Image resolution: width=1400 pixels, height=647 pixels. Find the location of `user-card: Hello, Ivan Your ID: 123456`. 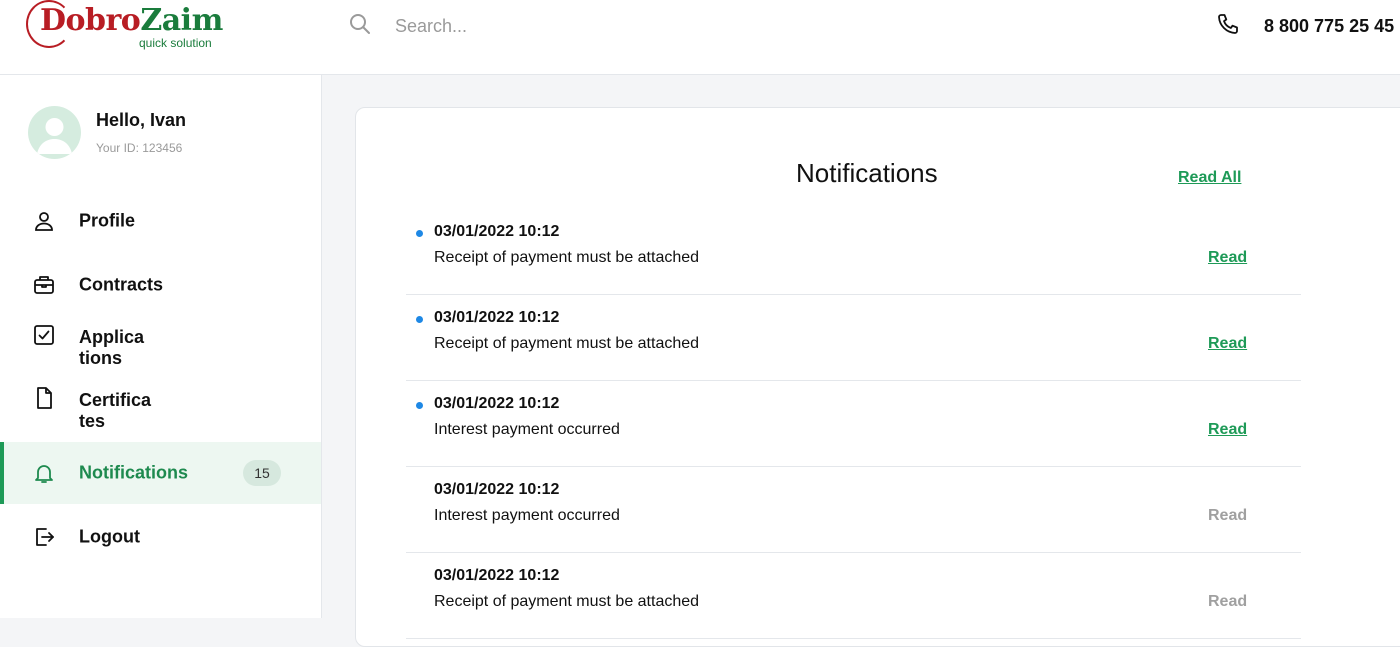

user-card: Hello, Ivan Your ID: 123456 is located at coordinates (168, 133).